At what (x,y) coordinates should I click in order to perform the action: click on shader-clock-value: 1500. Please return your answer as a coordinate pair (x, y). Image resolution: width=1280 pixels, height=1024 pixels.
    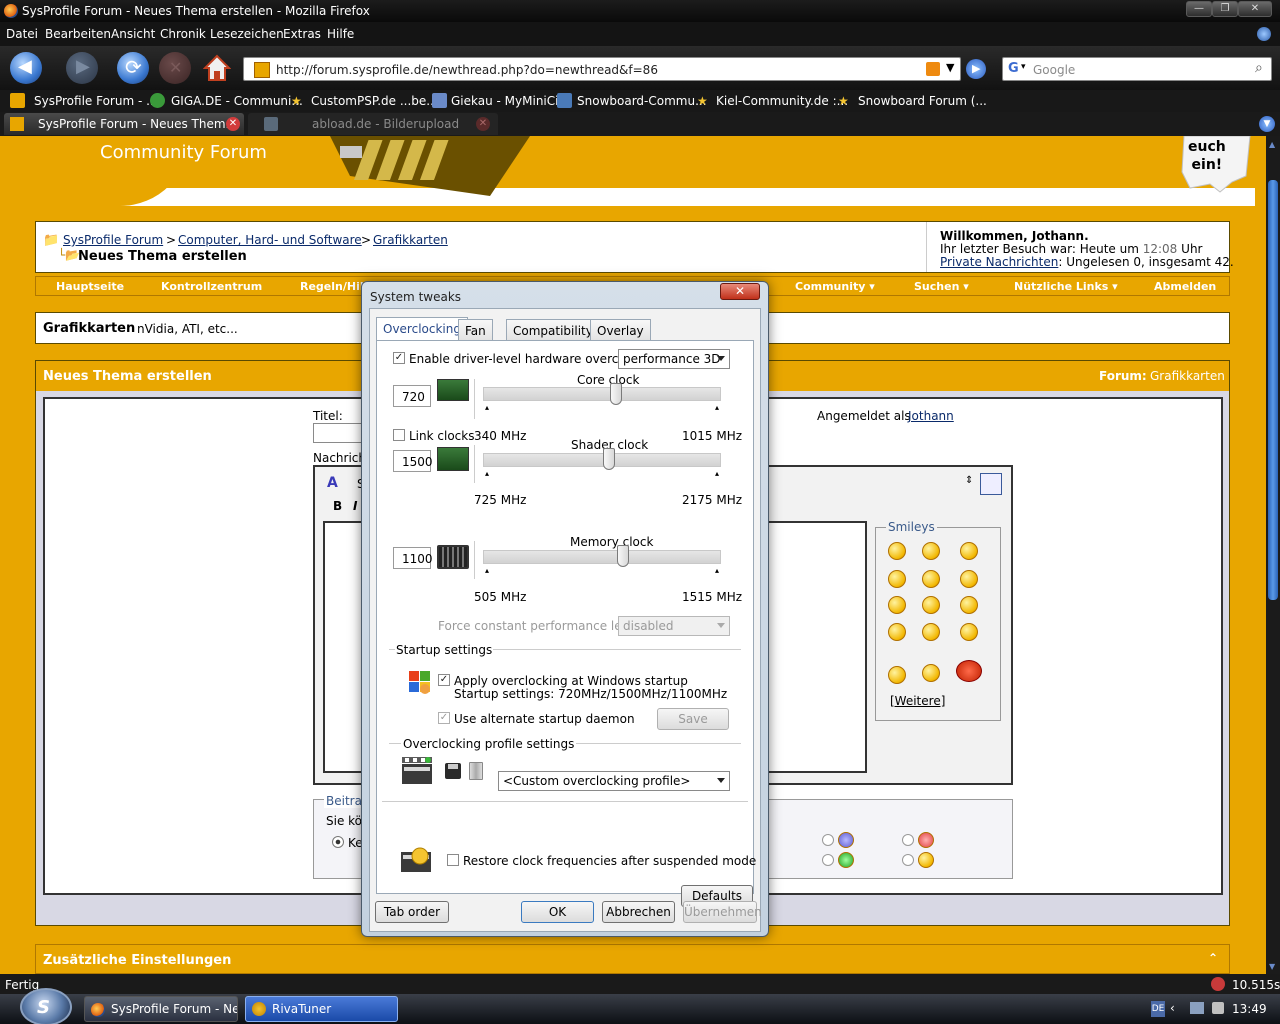
    Looking at the image, I should click on (413, 461).